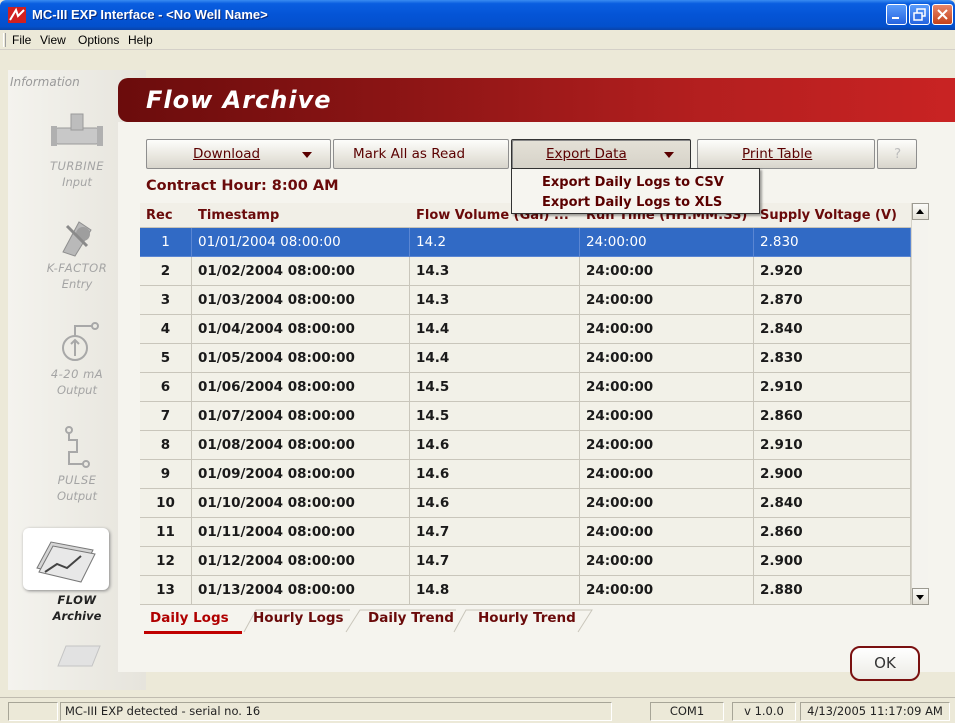 The height and width of the screenshot is (723, 955). Describe the element at coordinates (832, 445) in the screenshot. I see `cell-supply-voltage: 2.910` at that location.